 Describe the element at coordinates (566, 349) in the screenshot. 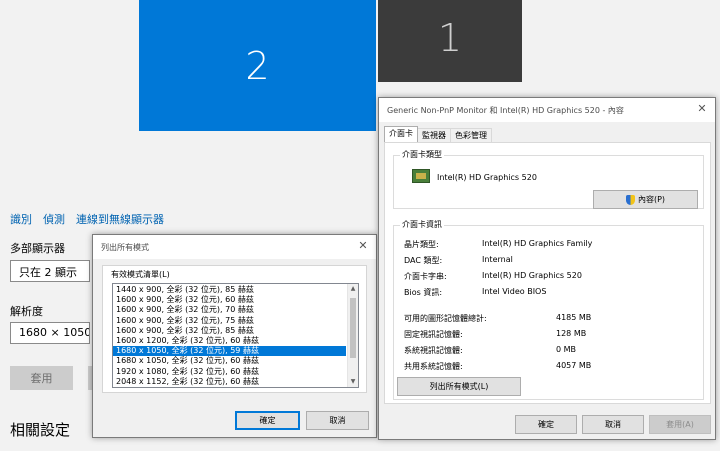

I see `memory-value: 0 MB` at that location.